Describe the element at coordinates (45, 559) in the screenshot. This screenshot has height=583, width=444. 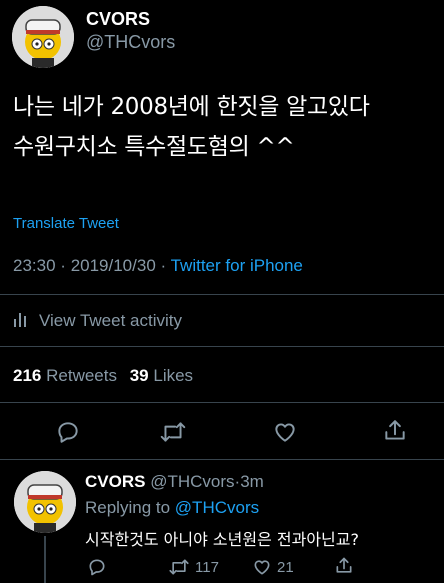
I see `thread-line` at that location.